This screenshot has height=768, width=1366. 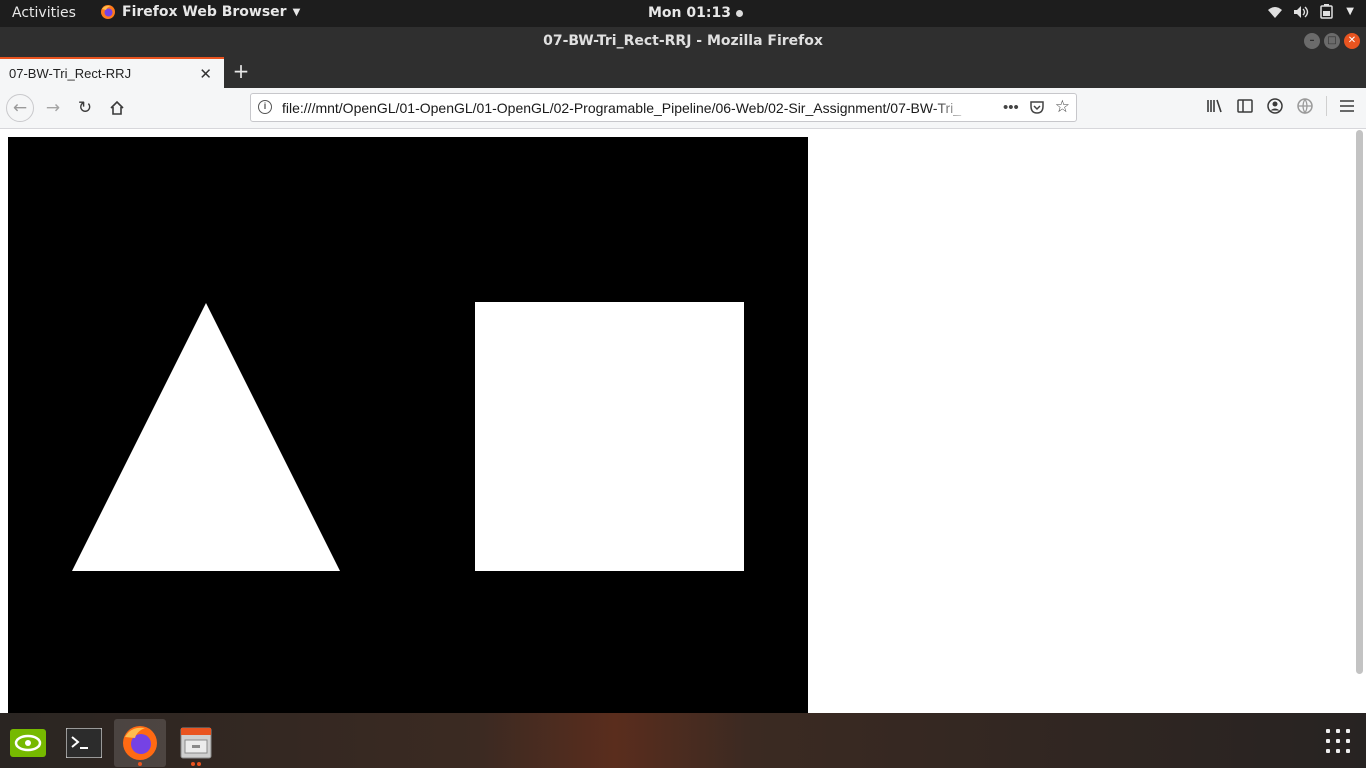 I want to click on terminal-icon, so click(x=84, y=743).